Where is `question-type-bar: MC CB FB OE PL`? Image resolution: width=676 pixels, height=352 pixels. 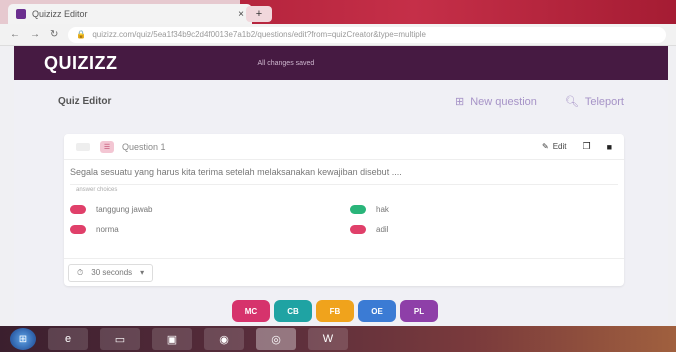 question-type-bar: MC CB FB OE PL is located at coordinates (335, 311).